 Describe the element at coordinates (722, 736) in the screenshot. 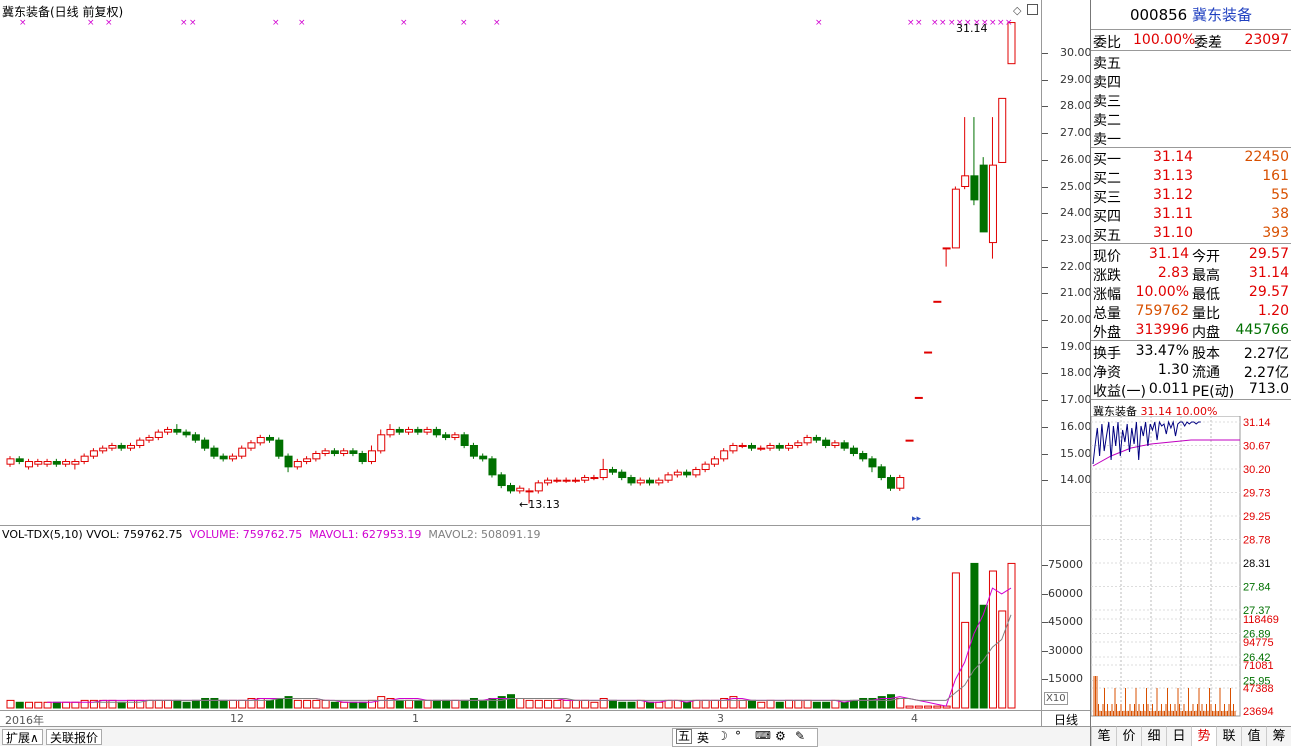

I see `moon-icon: ☽` at that location.